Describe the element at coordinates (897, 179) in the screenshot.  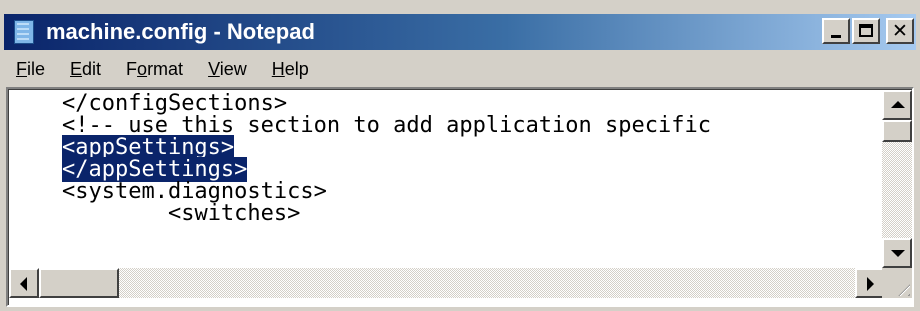
I see `vertical-scrollbar` at that location.